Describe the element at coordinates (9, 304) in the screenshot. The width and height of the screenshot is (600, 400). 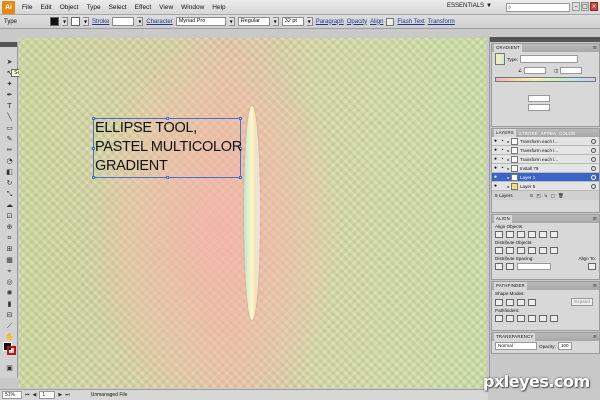
I see `column-graph-tool-icon: ▮` at that location.